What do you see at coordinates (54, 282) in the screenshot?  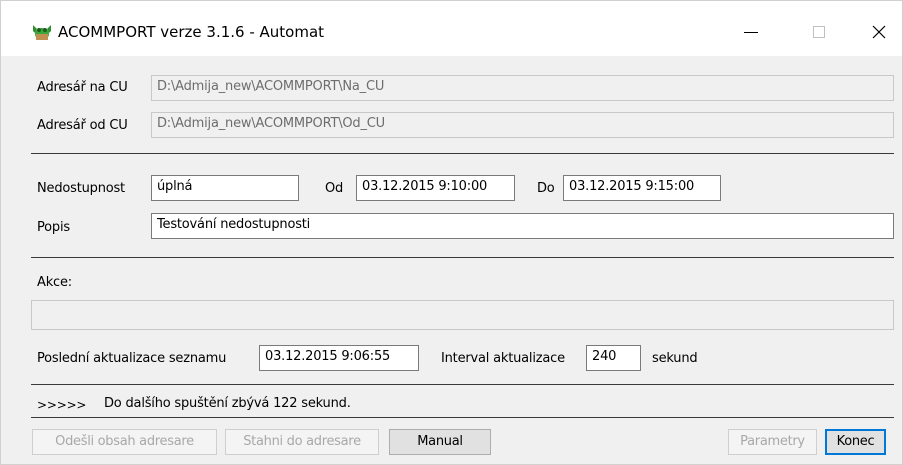 I see `action-label: Akce:` at bounding box center [54, 282].